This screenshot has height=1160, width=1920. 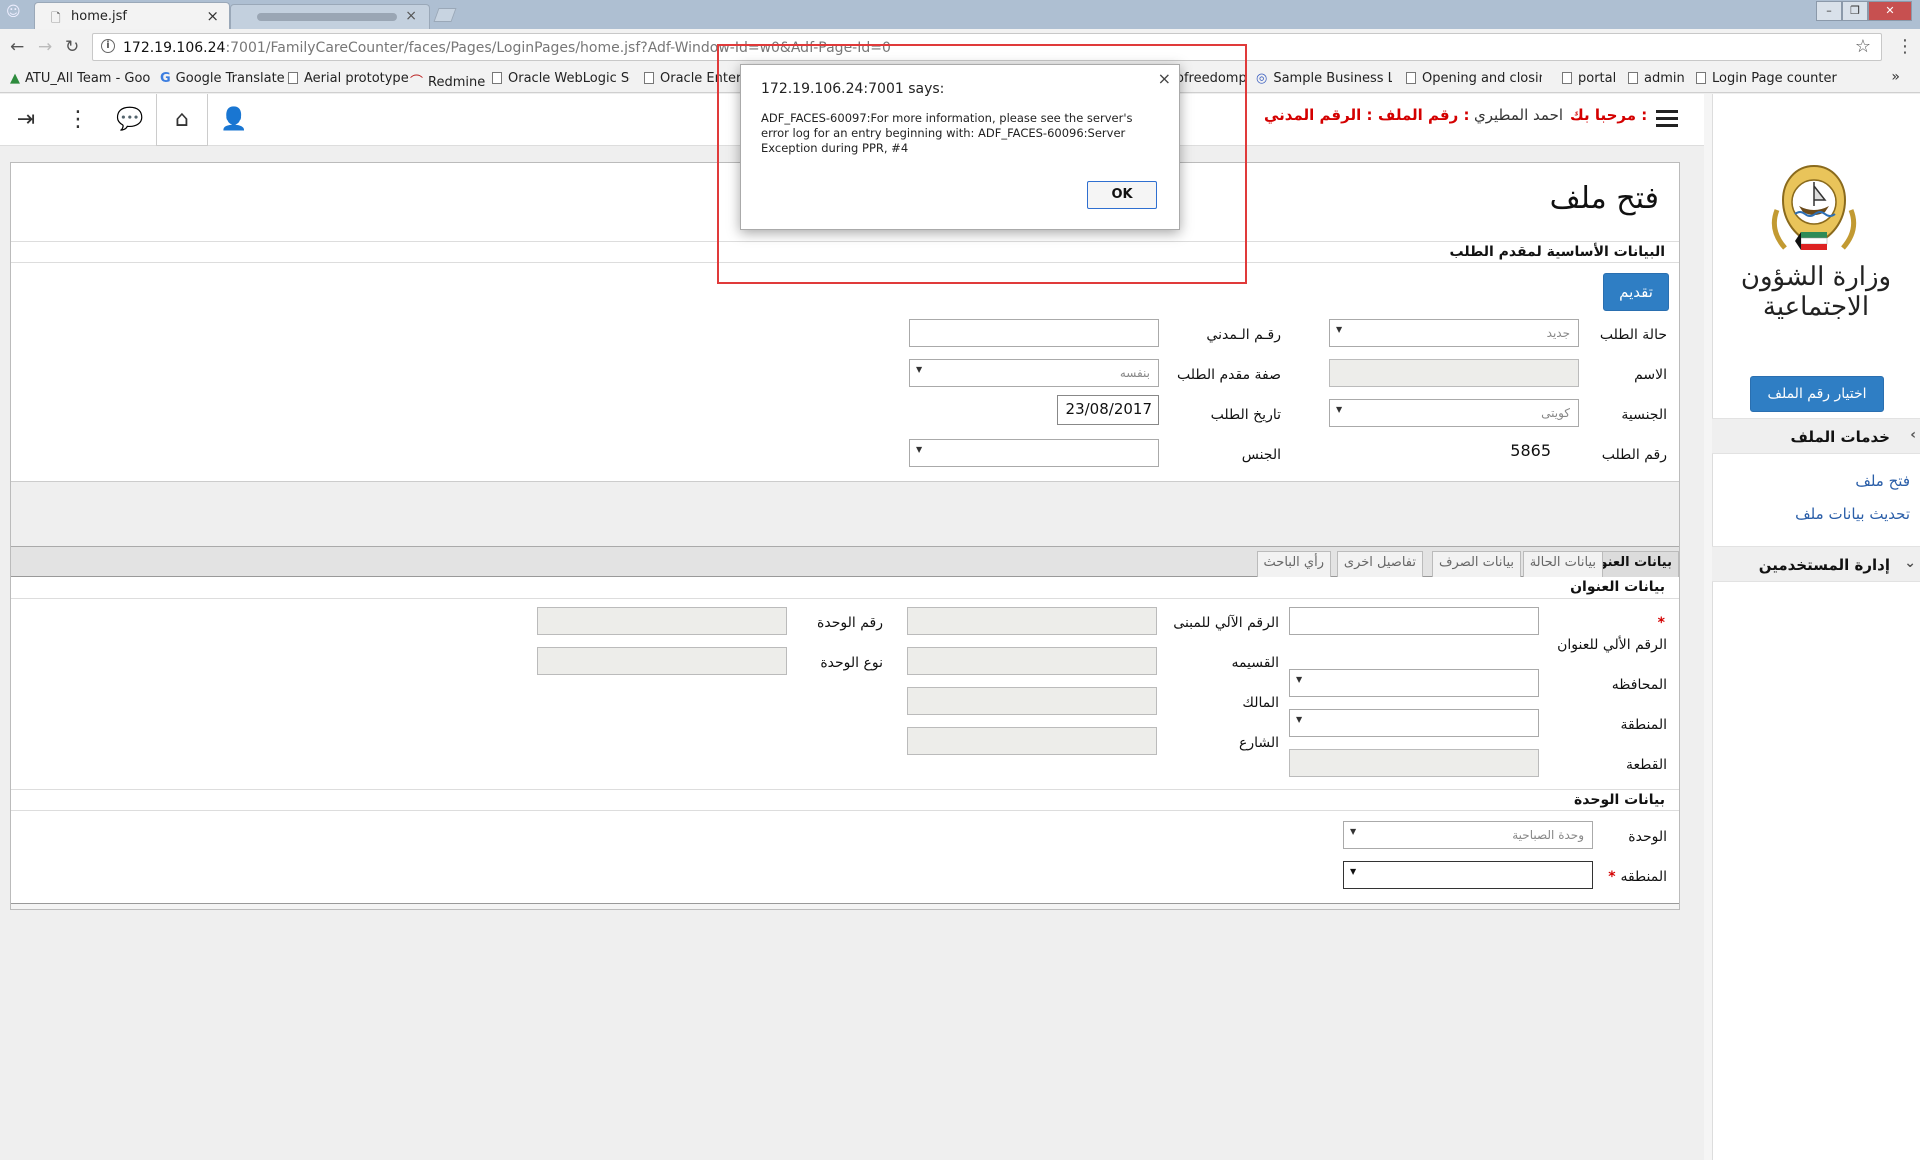 What do you see at coordinates (1379, 564) in the screenshot?
I see `tab-other-details: تفاصيل اخرى` at bounding box center [1379, 564].